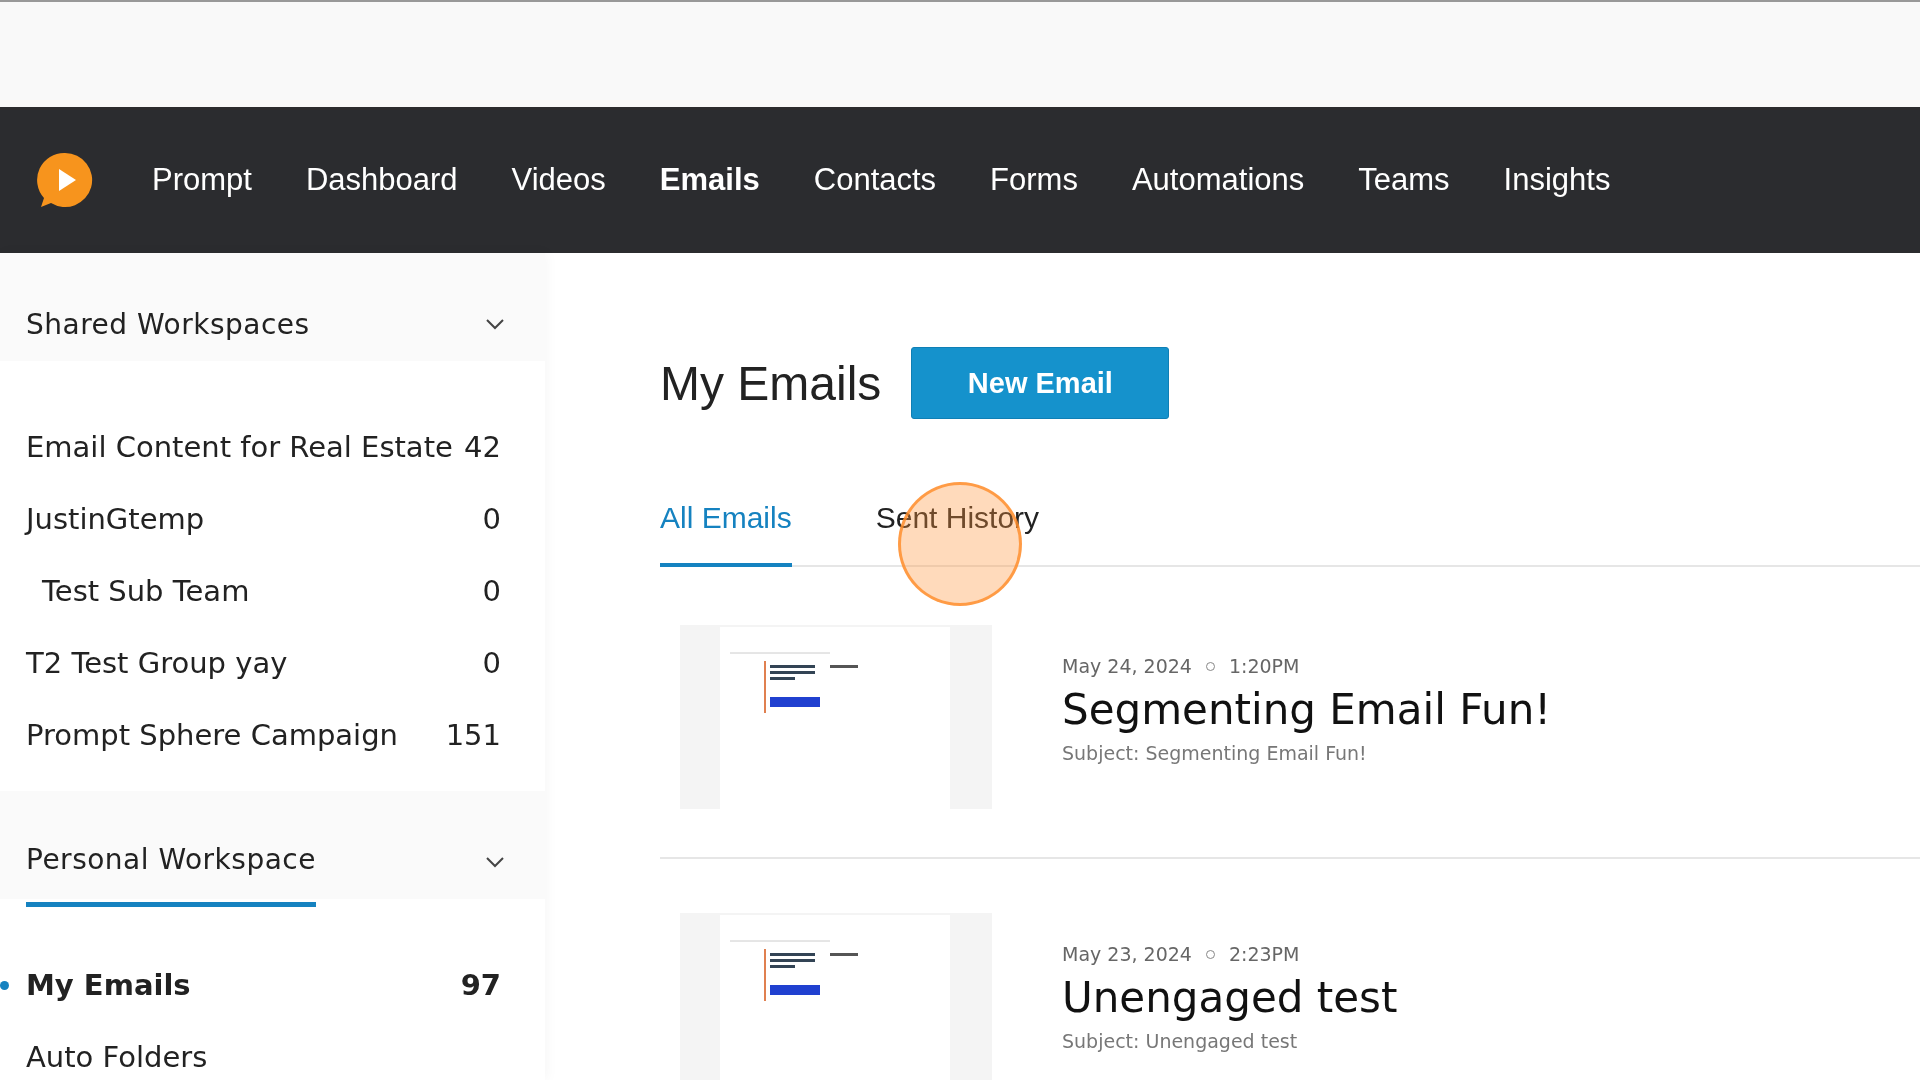  What do you see at coordinates (272, 447) in the screenshot?
I see `sidebar-item: Email Content for Real Estate 42` at bounding box center [272, 447].